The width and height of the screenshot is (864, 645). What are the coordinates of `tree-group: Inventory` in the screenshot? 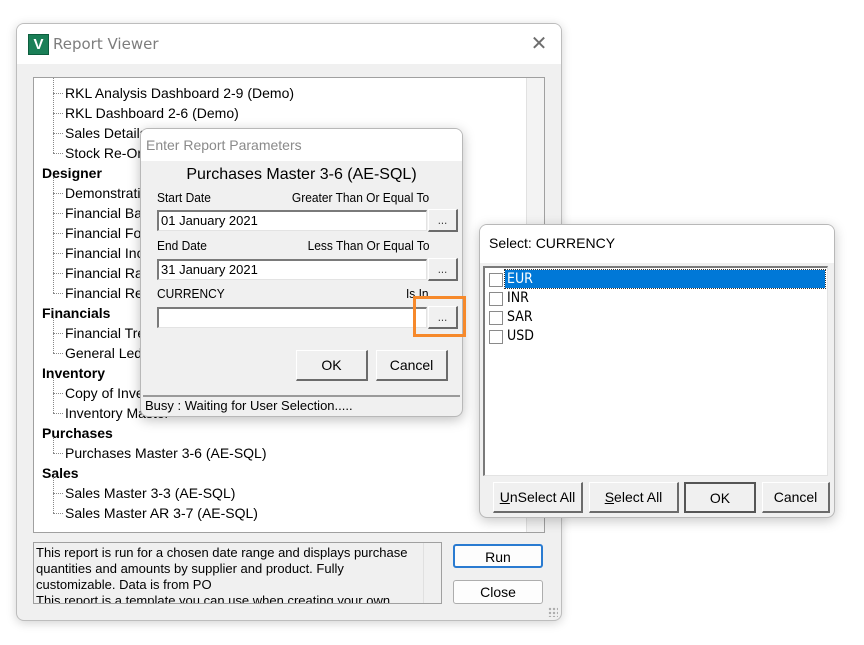 It's located at (73, 373).